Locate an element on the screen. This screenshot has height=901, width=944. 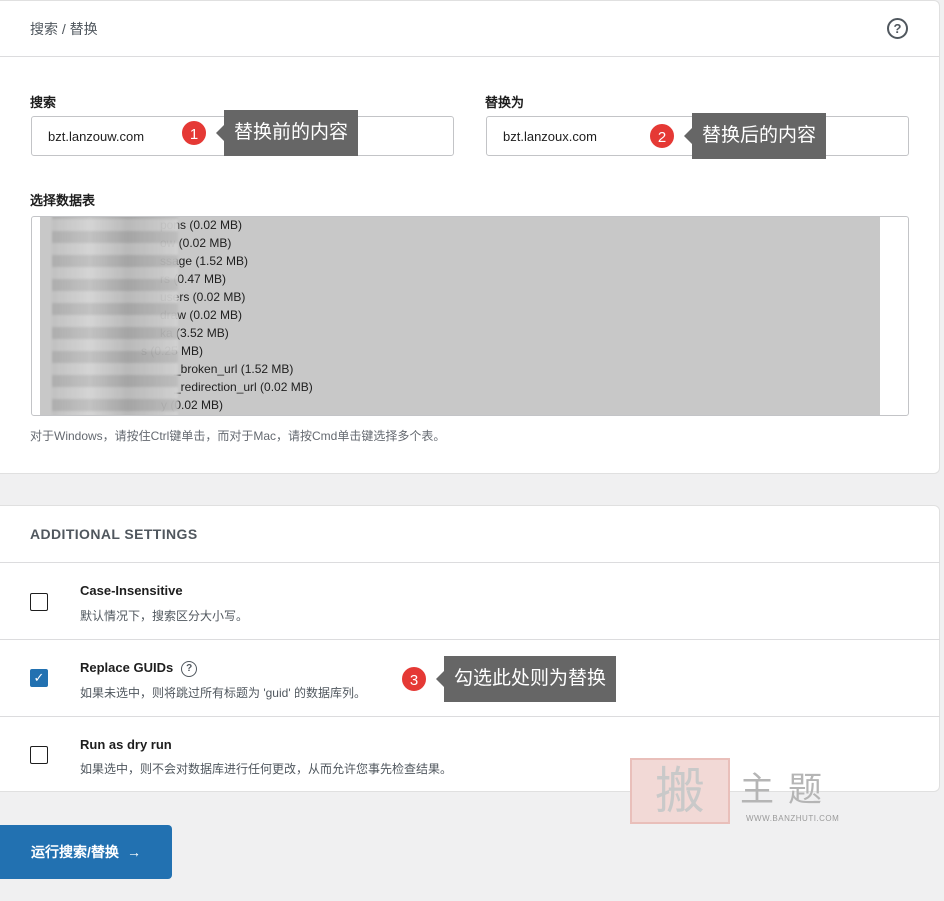
callout-text: 替换后的内容 is located at coordinates (755, 136).